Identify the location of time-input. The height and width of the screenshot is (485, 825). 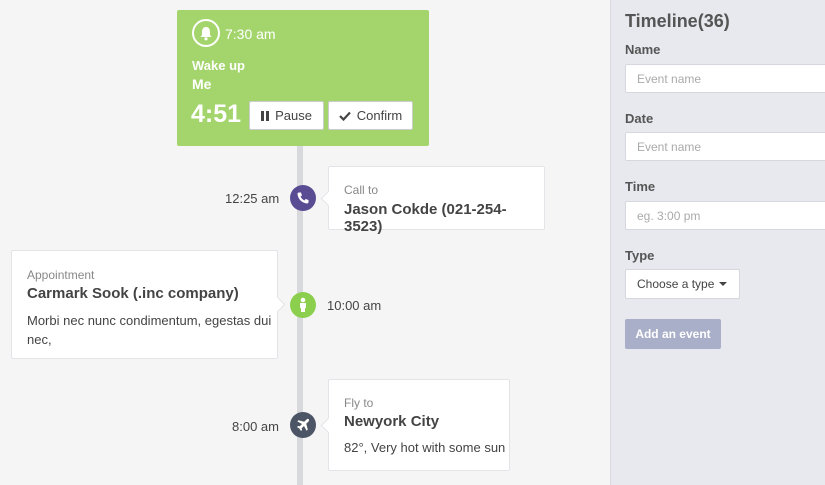
(725, 215).